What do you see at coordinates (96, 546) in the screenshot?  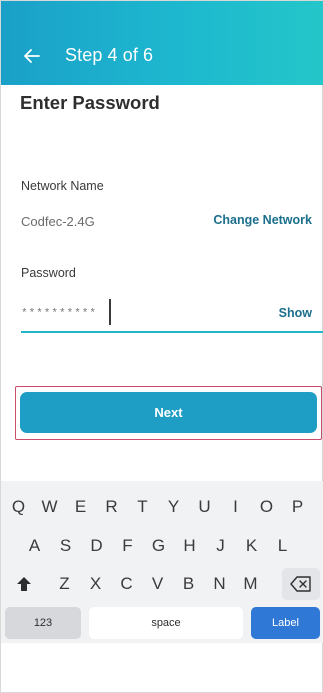 I see `key-d: D` at bounding box center [96, 546].